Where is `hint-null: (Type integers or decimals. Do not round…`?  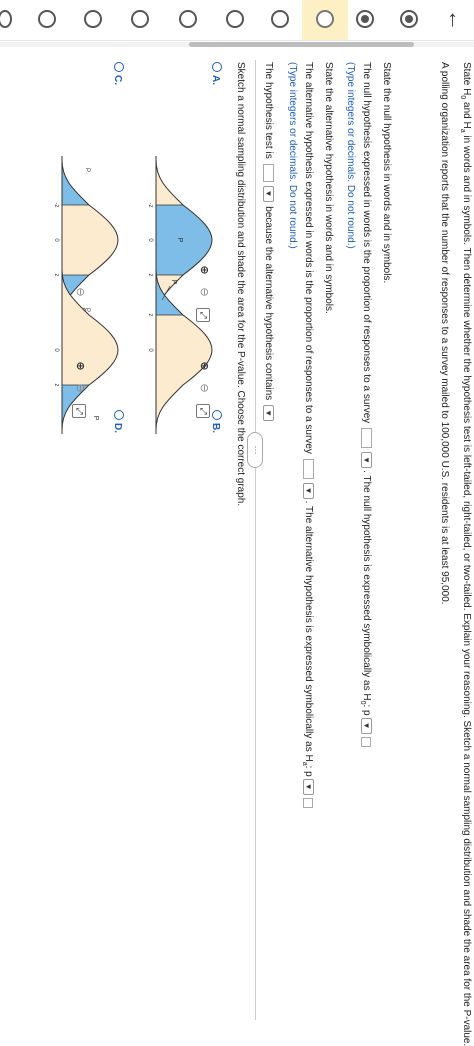
hint-null: (Type integers or decimals. Do not round… is located at coordinates (350, 155).